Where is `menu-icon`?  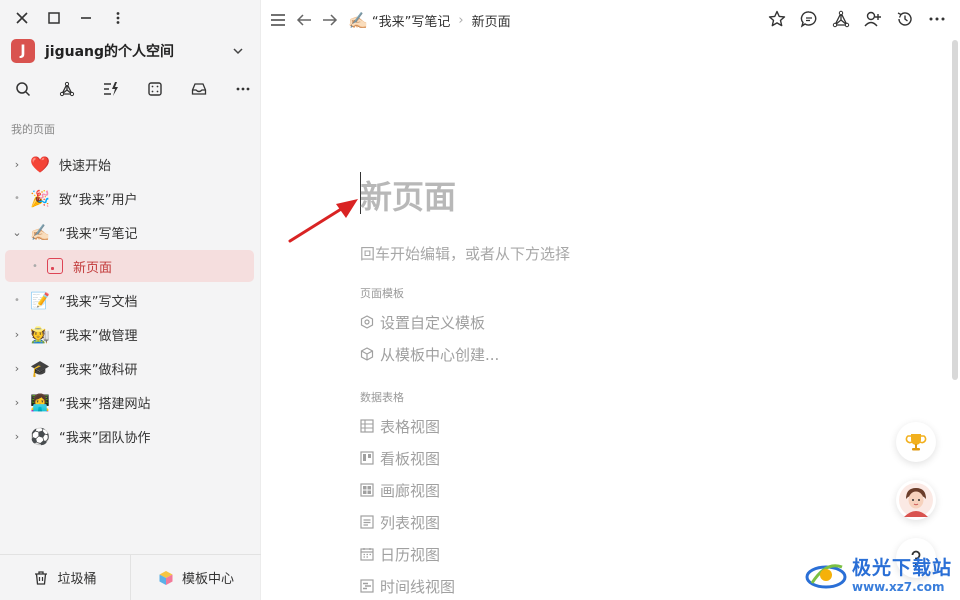
menu-icon is located at coordinates (278, 20).